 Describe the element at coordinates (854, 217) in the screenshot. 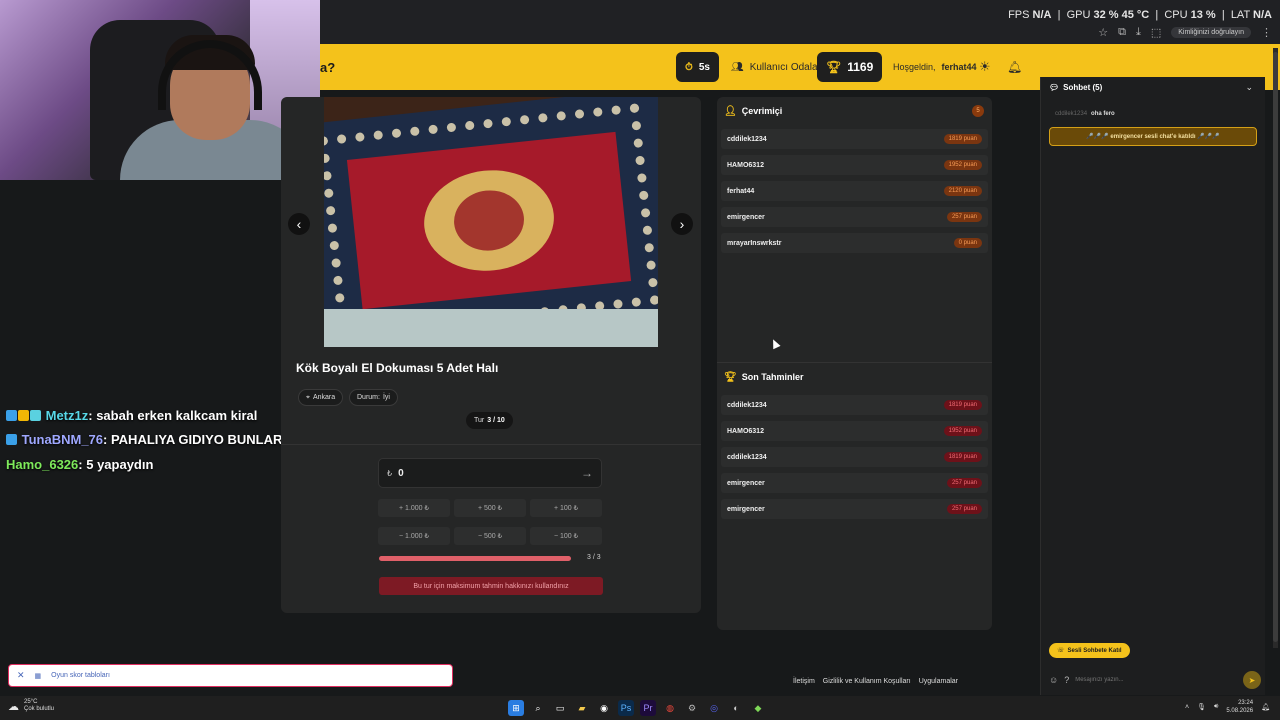

I see `player-row: emirgencer 257 puan` at that location.